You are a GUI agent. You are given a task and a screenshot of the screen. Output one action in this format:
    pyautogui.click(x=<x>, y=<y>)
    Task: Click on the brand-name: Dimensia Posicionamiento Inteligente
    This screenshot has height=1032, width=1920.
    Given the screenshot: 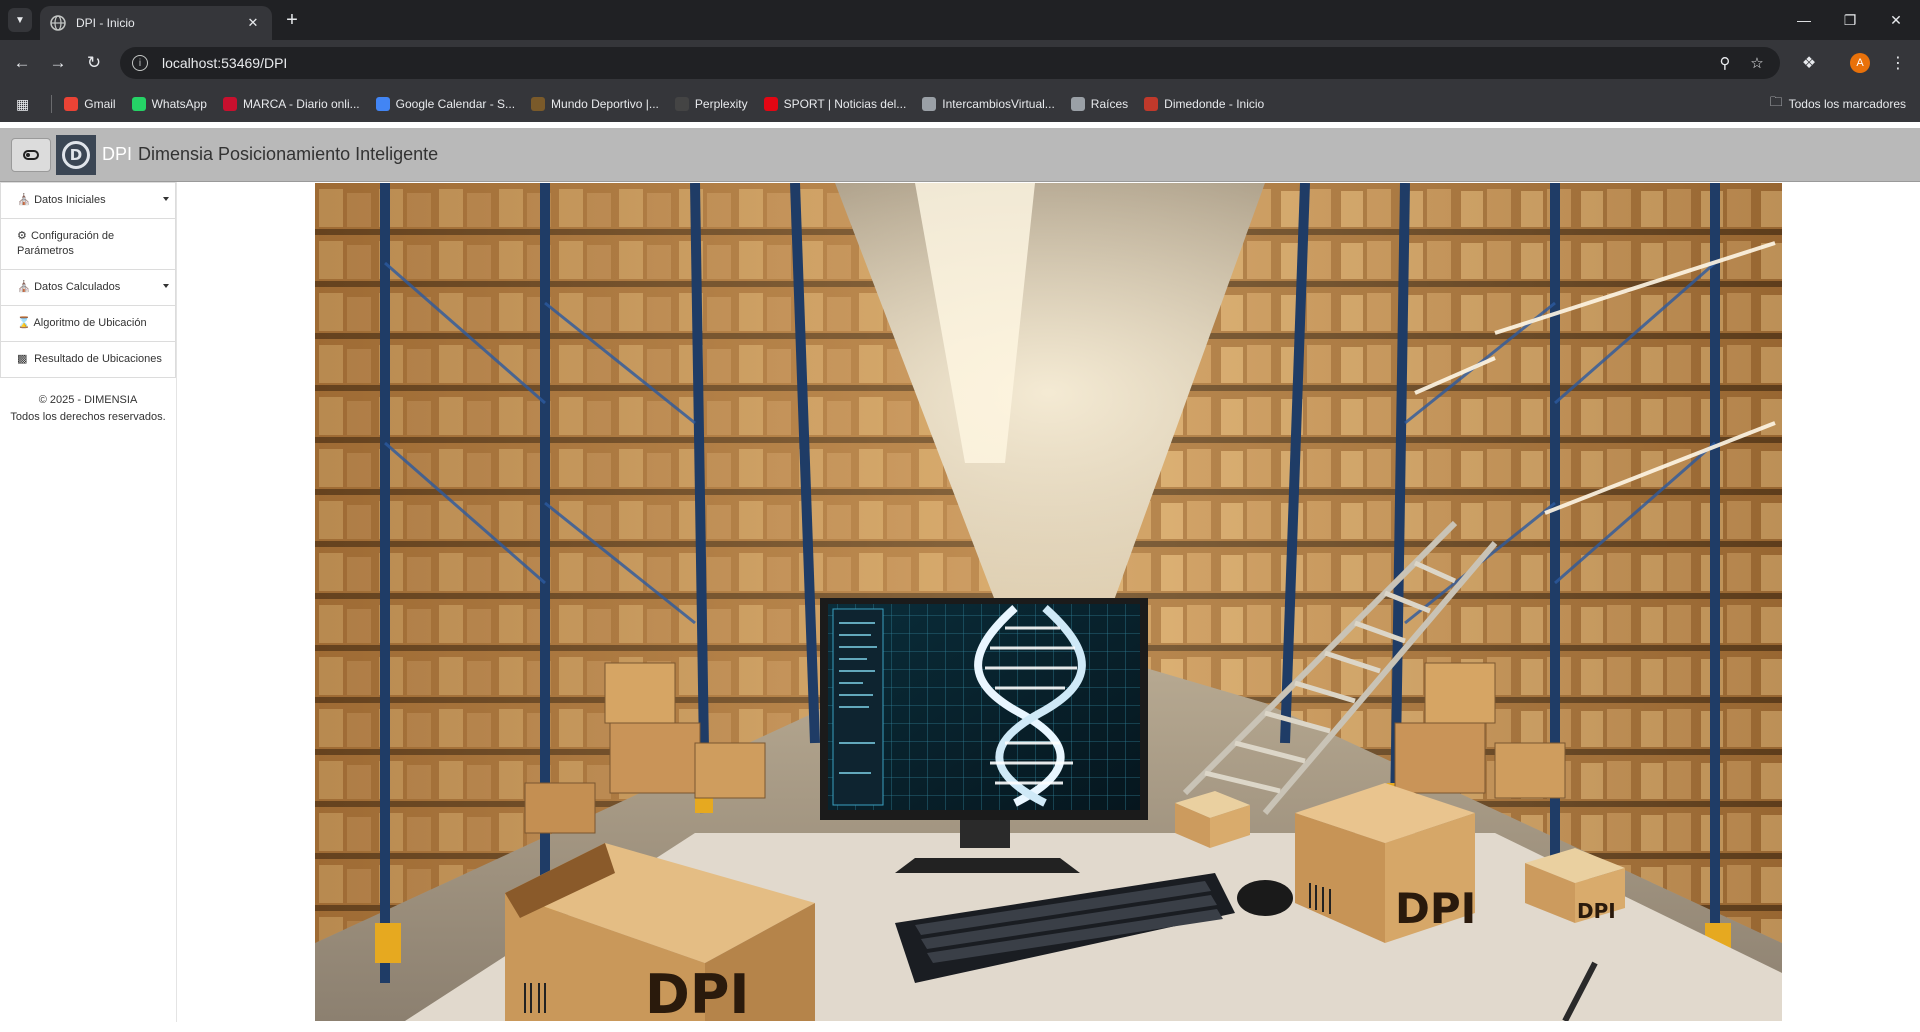 What is the action you would take?
    pyautogui.click(x=288, y=154)
    